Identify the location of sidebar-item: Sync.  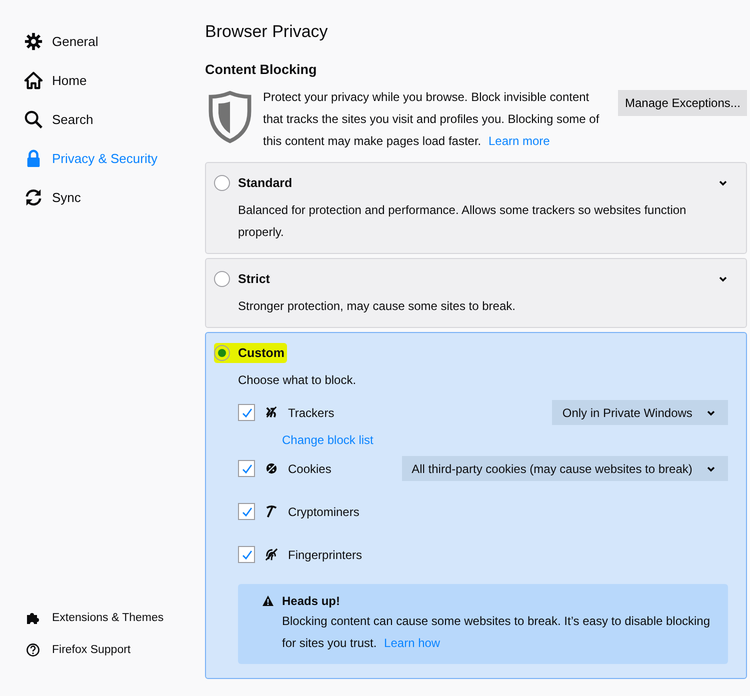
(107, 197).